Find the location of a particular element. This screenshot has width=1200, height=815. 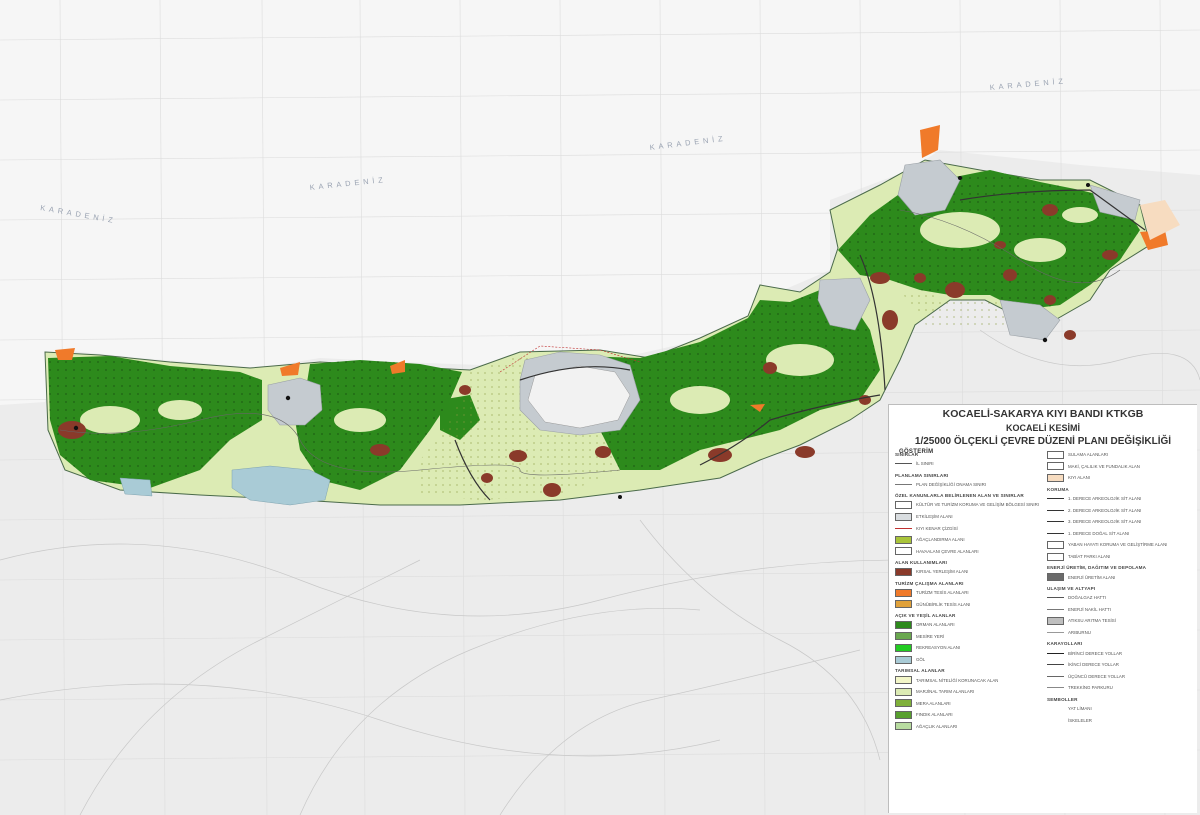

legend-label: BİRİNCİ DERECE YOLLAR is located at coordinates (1095, 653).